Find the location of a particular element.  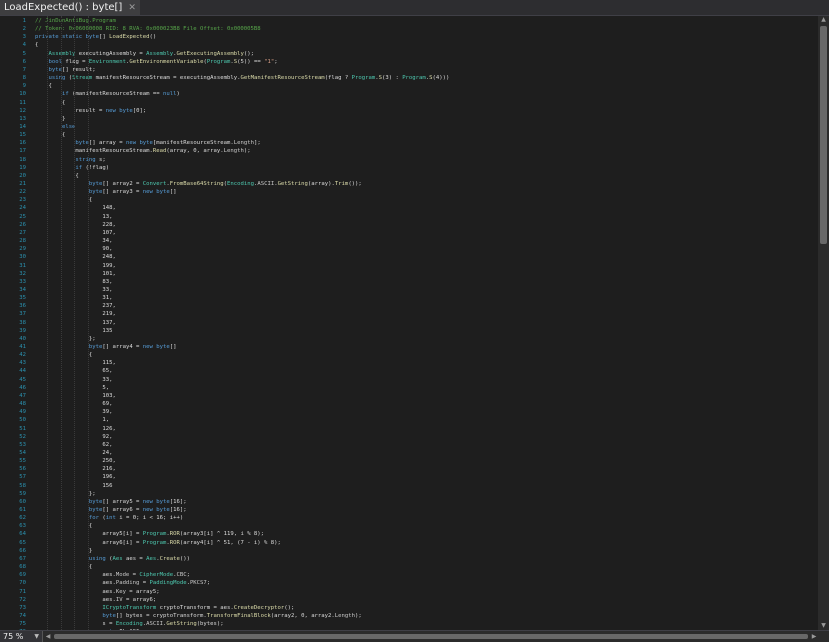

line-number: 73 is located at coordinates (22, 607).